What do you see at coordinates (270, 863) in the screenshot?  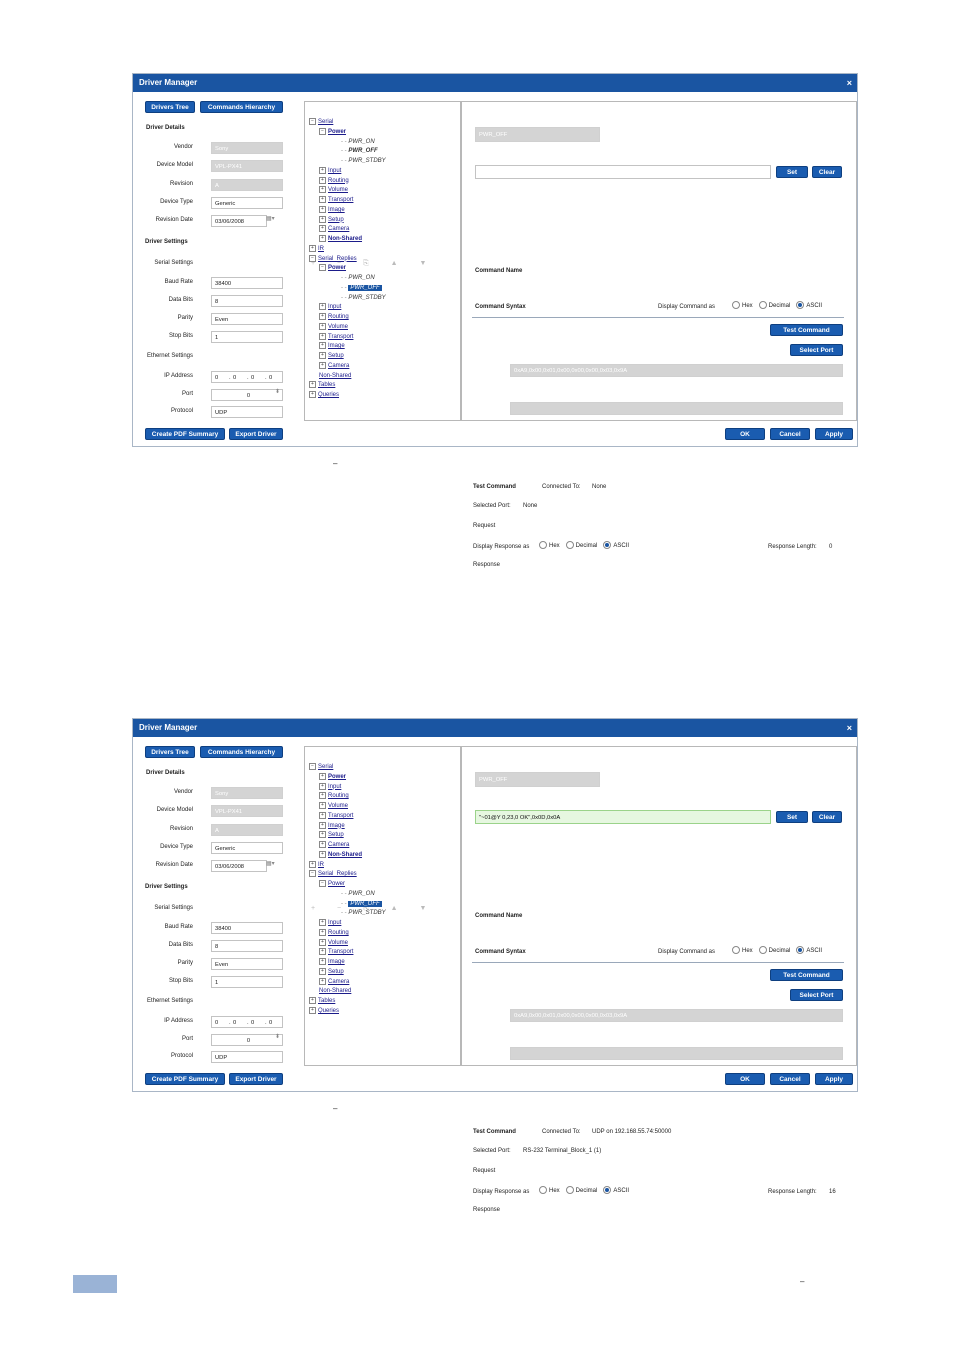 I see `calendar-icon: ▦▾` at bounding box center [270, 863].